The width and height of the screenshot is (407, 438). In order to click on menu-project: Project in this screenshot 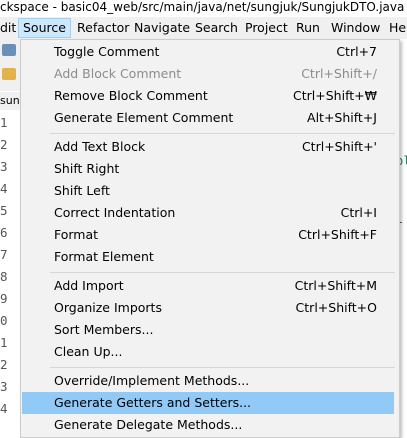, I will do `click(266, 28)`.